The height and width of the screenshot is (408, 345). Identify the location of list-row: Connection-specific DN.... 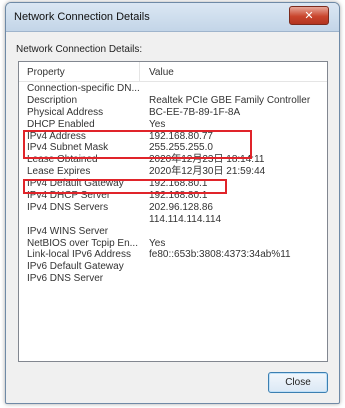
(173, 89).